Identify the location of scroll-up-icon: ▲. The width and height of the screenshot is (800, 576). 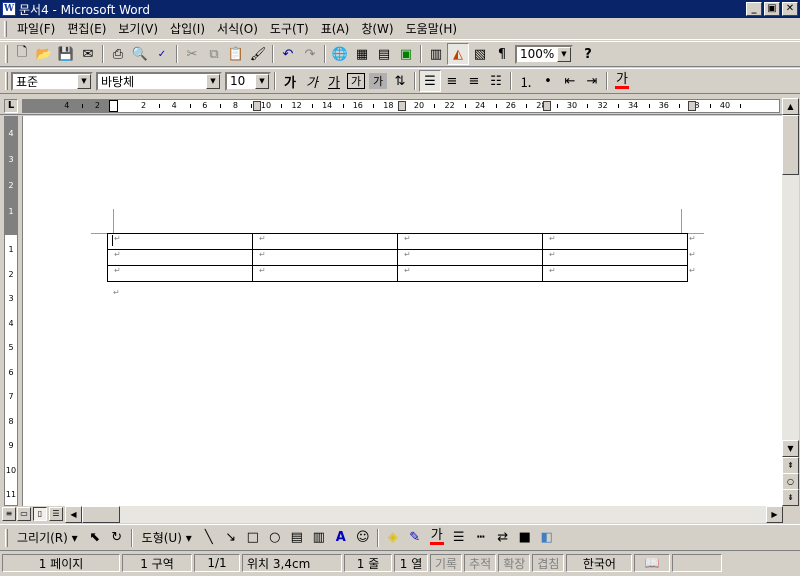
(790, 106).